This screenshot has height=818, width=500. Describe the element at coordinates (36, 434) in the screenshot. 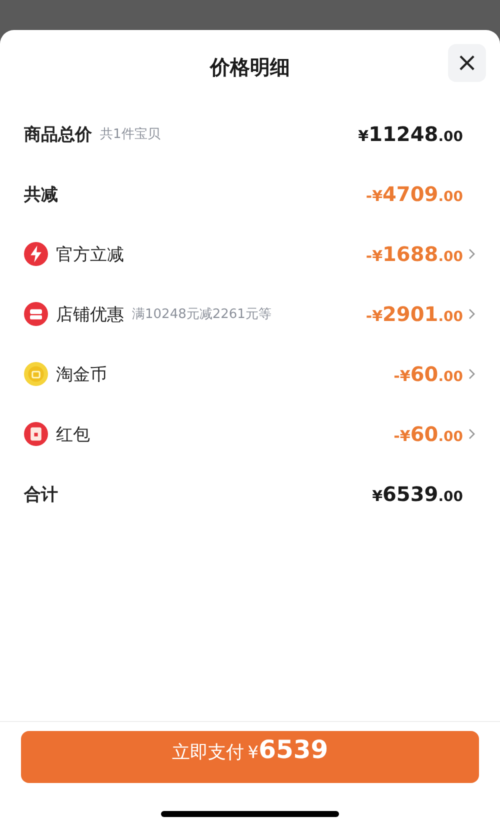

I see `envelope-icon` at that location.